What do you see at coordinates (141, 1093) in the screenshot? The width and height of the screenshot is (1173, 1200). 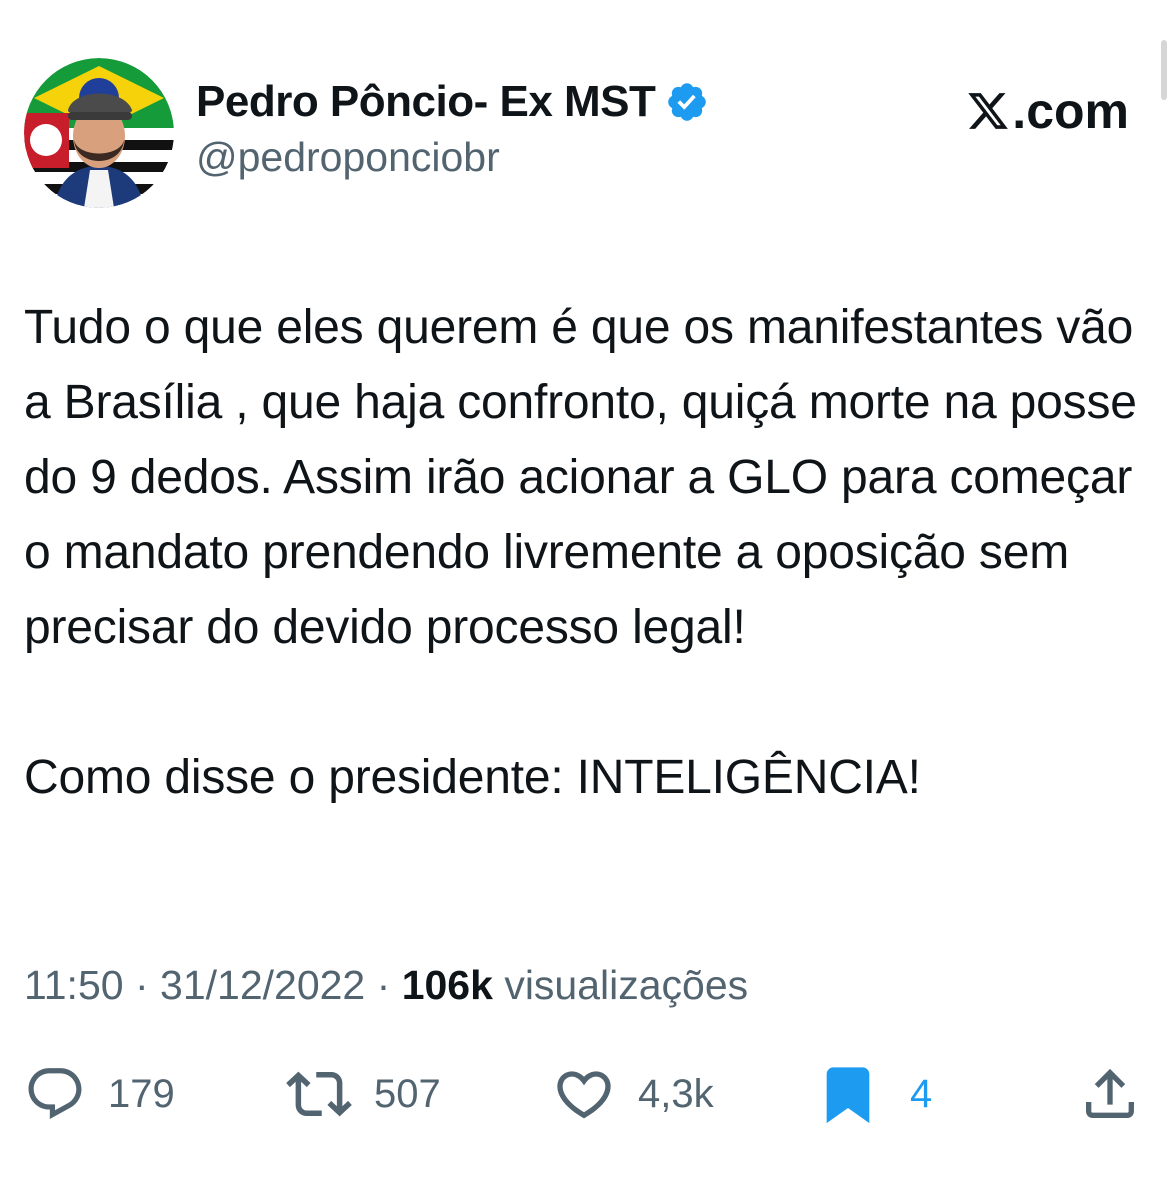 I see `reply-count: 179` at bounding box center [141, 1093].